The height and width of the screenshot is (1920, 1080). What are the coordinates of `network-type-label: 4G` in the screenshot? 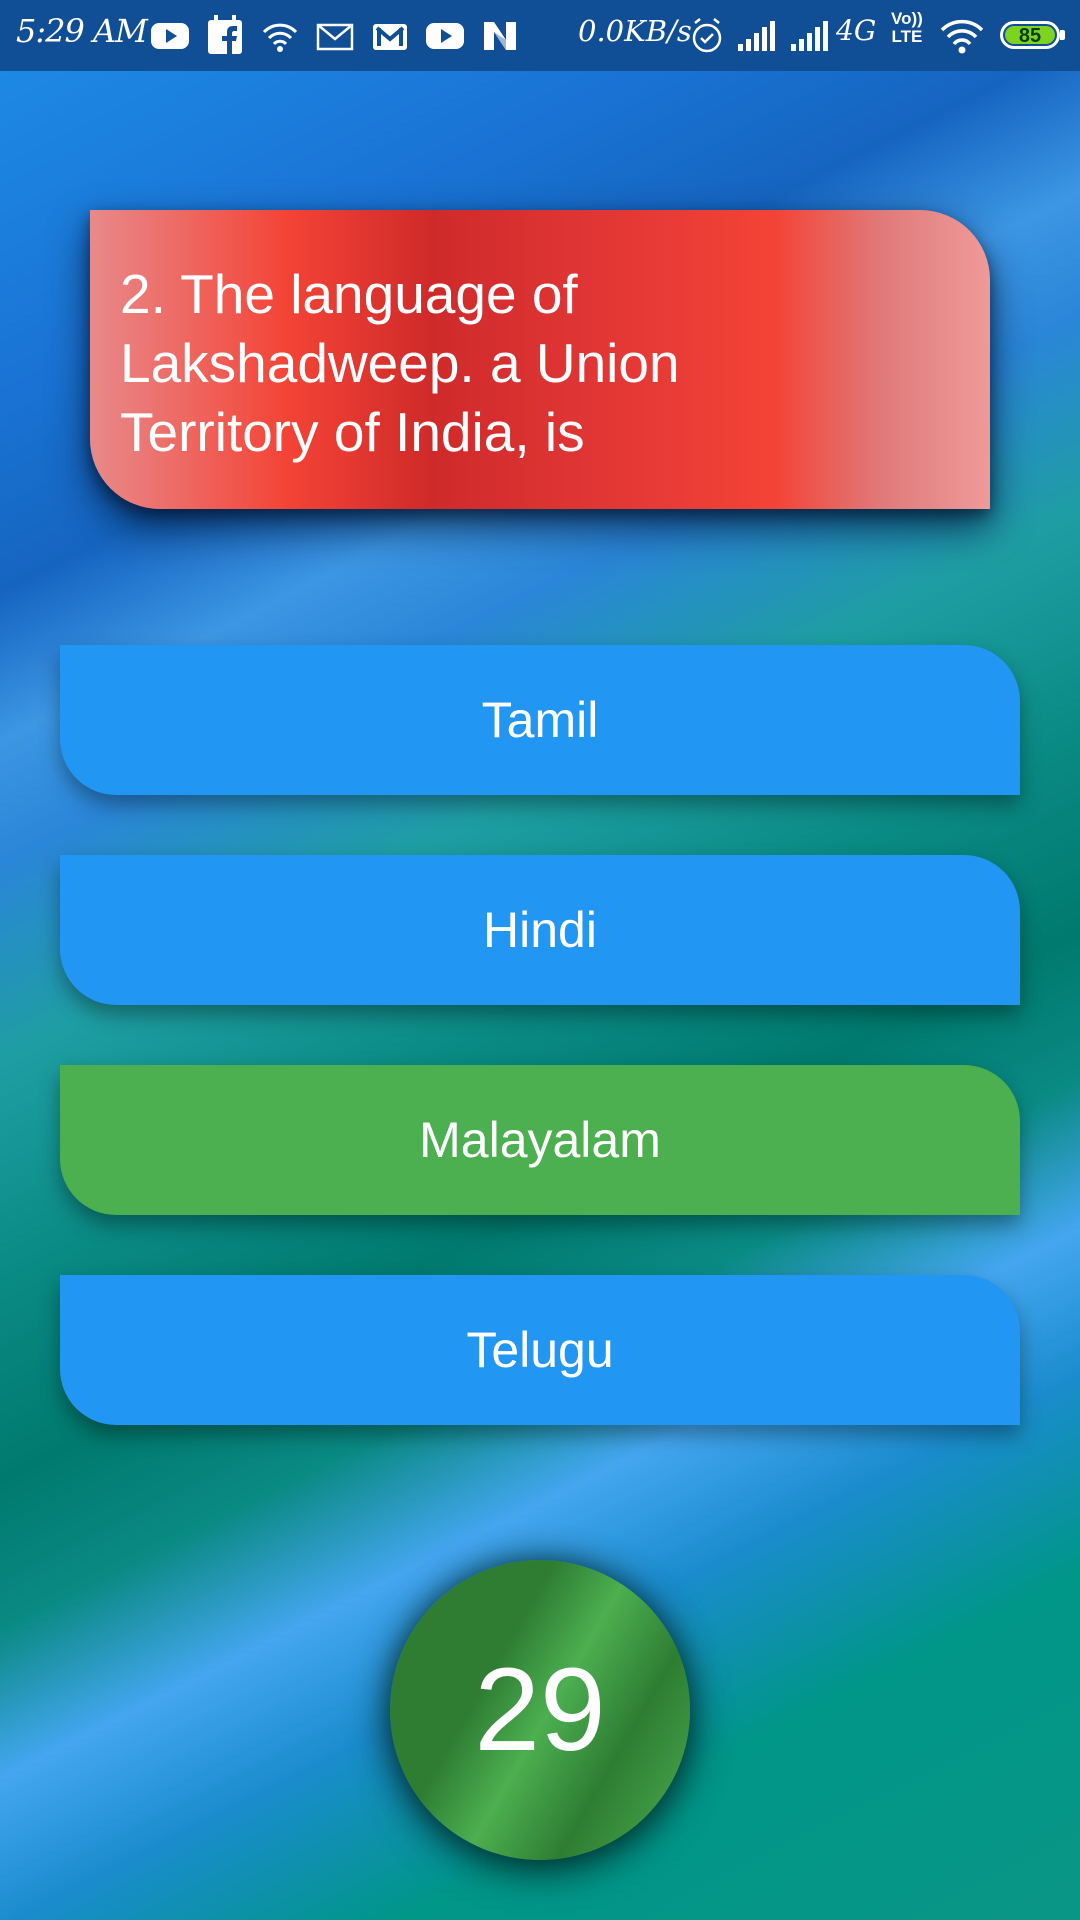 It's located at (856, 30).